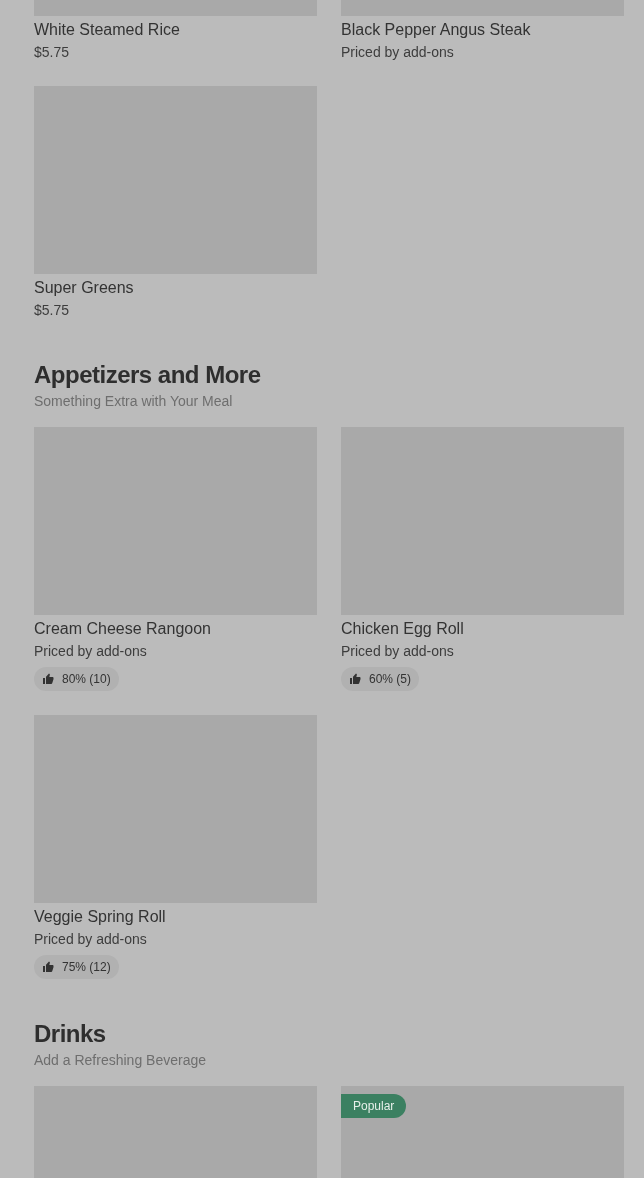 The height and width of the screenshot is (1178, 644). What do you see at coordinates (86, 967) in the screenshot?
I see `rating-text: 75% (12)` at bounding box center [86, 967].